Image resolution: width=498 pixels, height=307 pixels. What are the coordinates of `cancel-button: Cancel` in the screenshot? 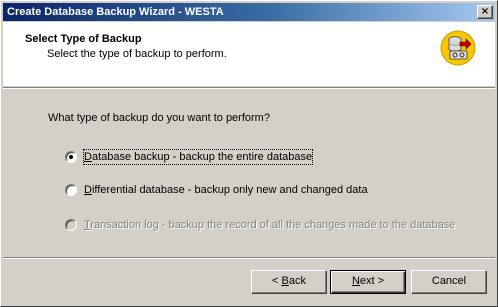 It's located at (449, 282).